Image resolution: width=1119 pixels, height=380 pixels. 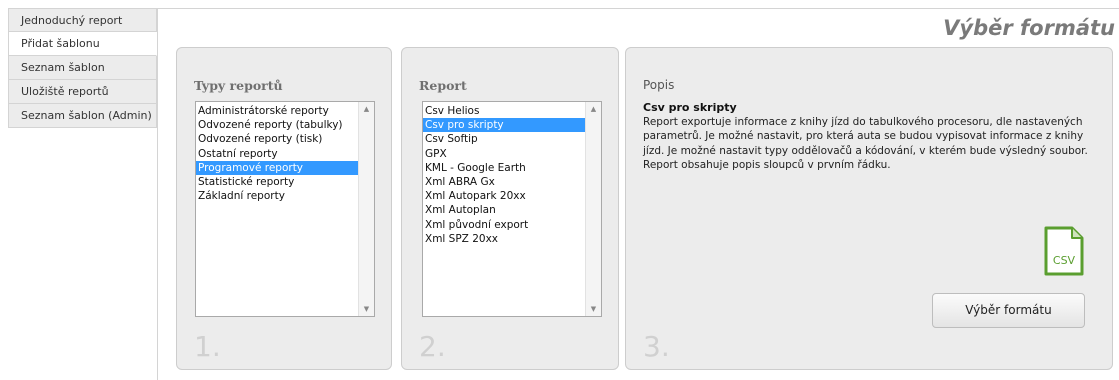 I want to click on report-option: Xml SPZ 20xx, so click(x=504, y=239).